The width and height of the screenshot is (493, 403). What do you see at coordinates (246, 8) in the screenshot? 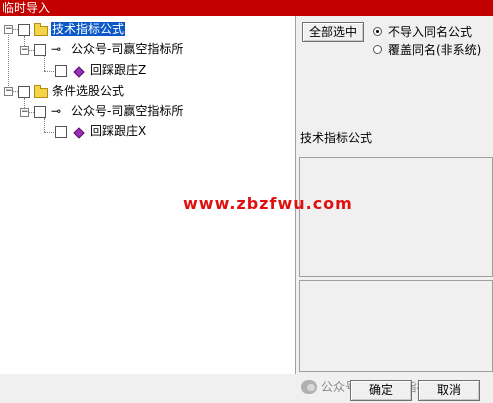
I see `window-title: 临时导入` at bounding box center [246, 8].